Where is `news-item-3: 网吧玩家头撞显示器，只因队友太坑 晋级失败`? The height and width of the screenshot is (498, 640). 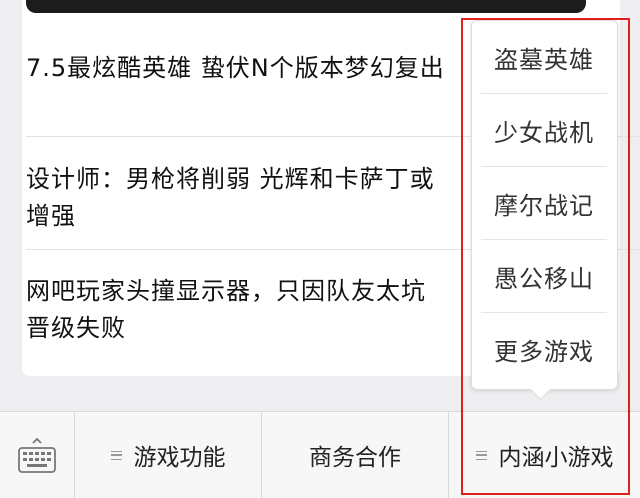 news-item-3: 网吧玩家头撞显示器，只因队友太坑 晋级失败 is located at coordinates (241, 310).